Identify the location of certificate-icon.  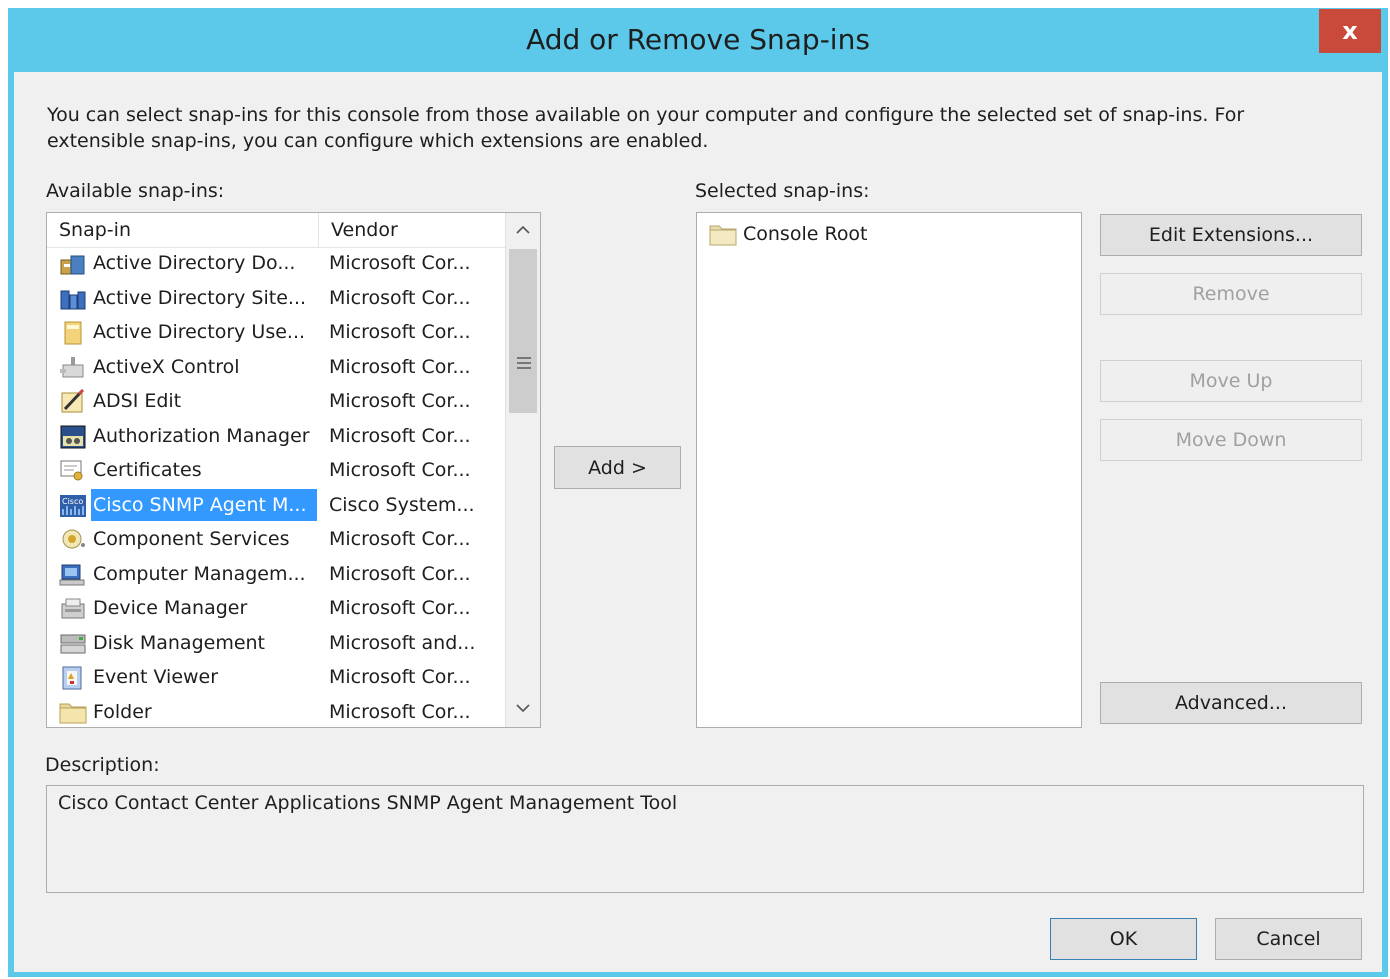
(73, 471).